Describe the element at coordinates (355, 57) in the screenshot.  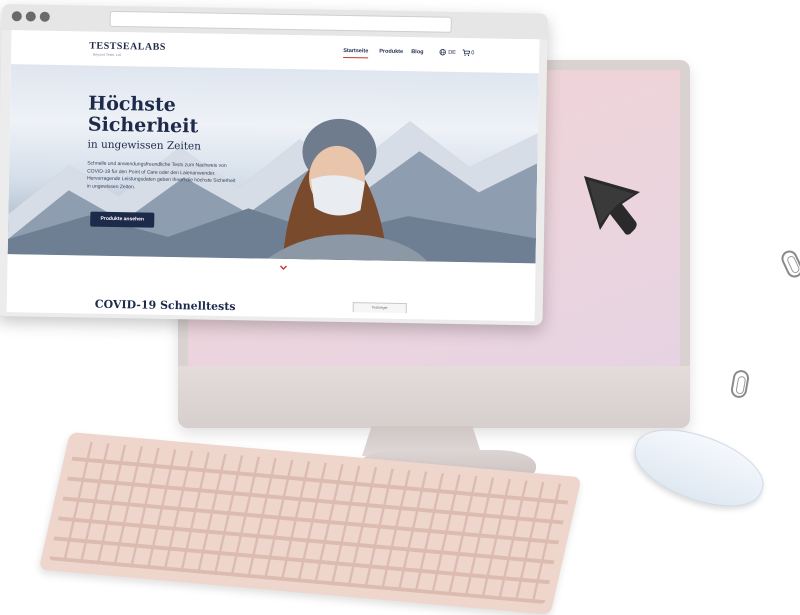
I see `nav-active-indicator` at that location.